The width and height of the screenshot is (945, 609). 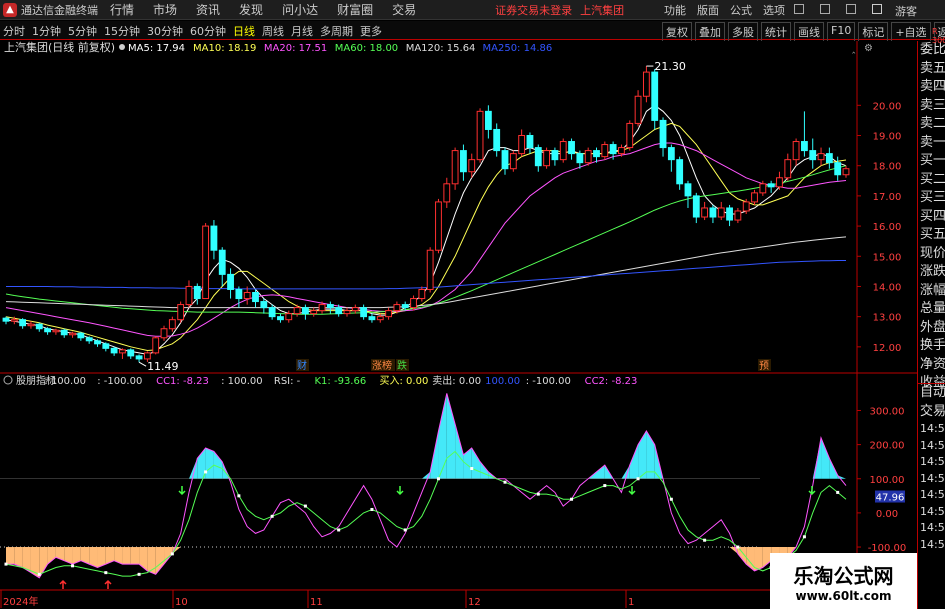 What do you see at coordinates (165, 31) in the screenshot?
I see `period-tab-4: 30分钟` at bounding box center [165, 31].